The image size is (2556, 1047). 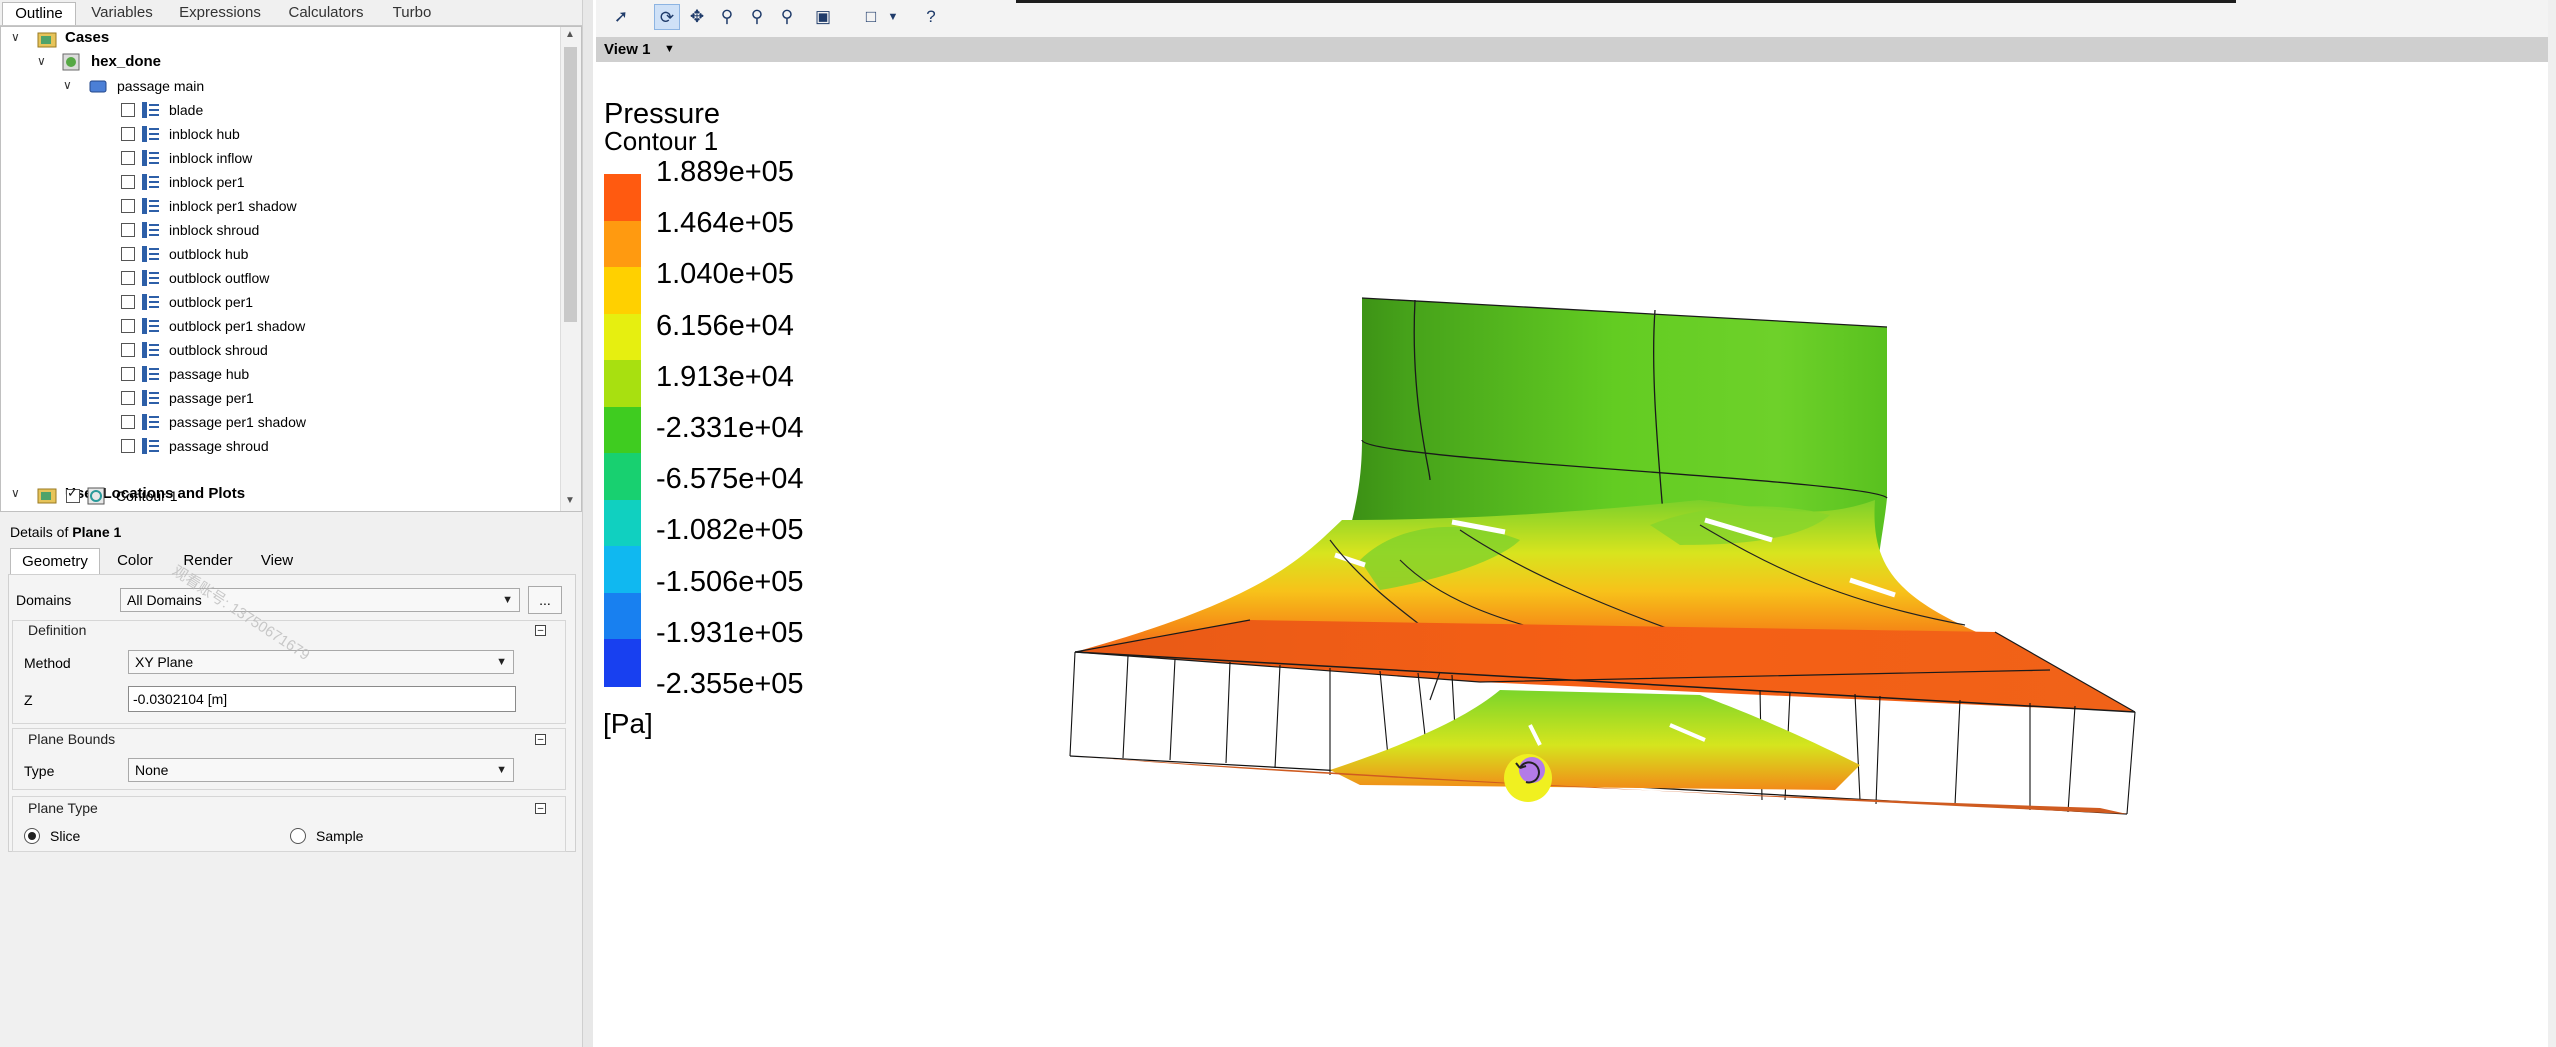 I want to click on region-label: passage per1, so click(x=211, y=398).